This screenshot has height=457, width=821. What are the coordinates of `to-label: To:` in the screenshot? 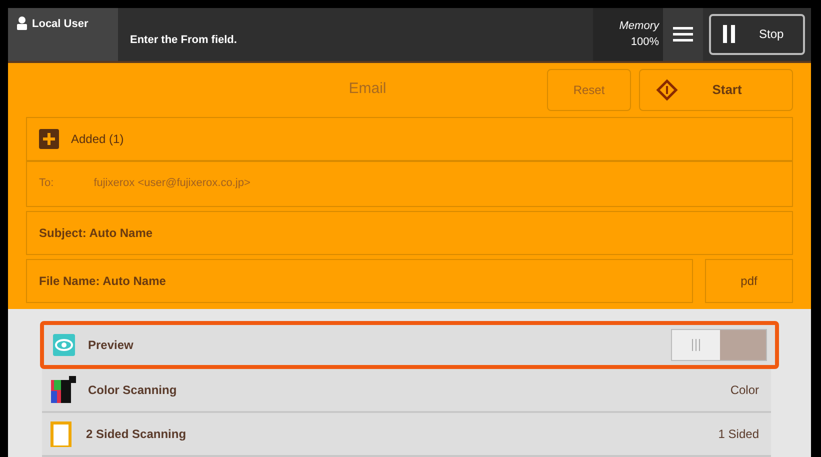 It's located at (46, 184).